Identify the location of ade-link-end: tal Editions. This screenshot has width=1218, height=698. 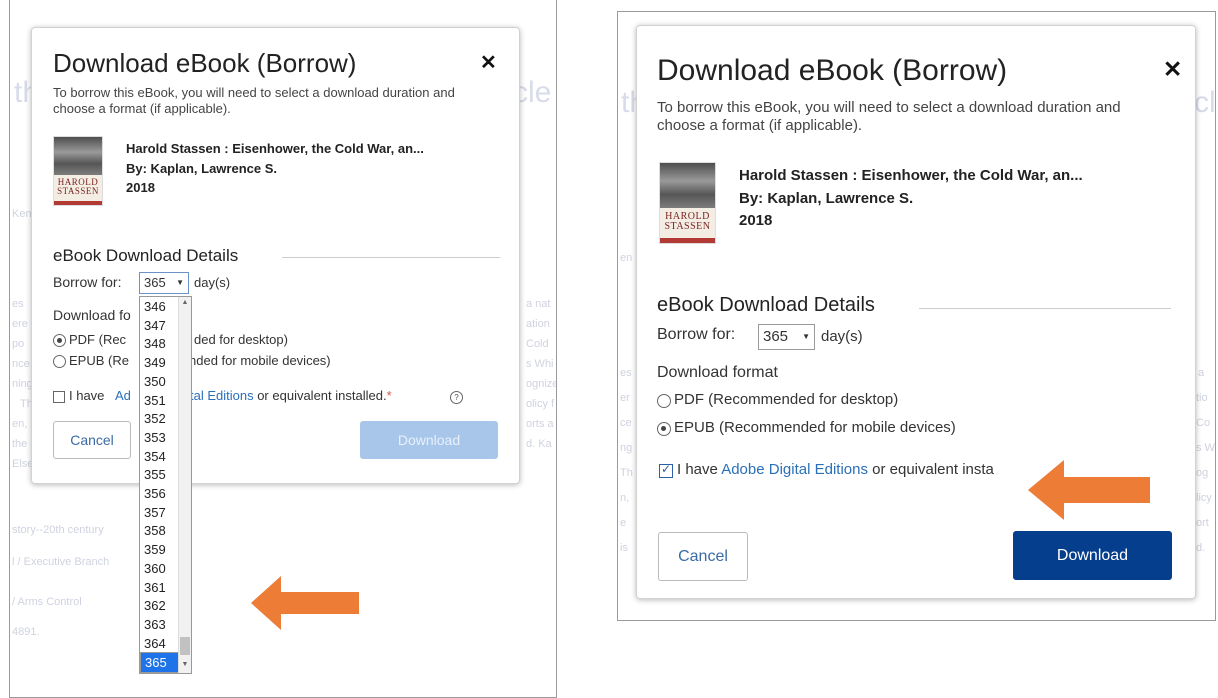
(222, 395).